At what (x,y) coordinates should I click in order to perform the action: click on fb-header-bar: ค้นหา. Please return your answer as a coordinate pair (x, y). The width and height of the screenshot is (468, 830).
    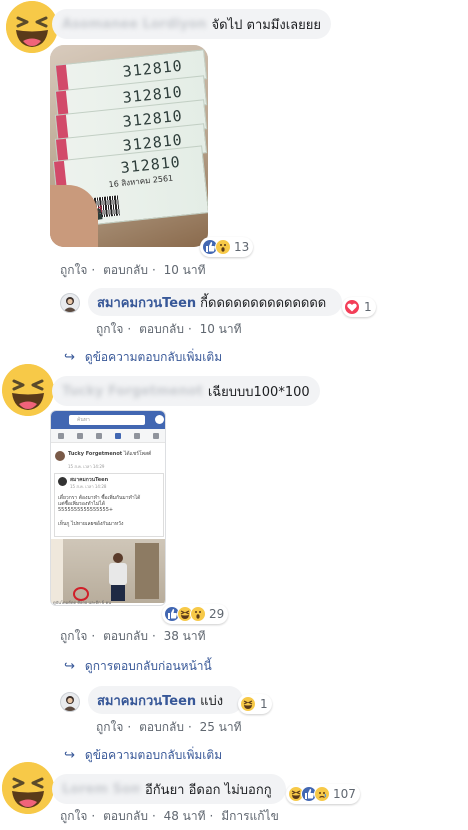
    Looking at the image, I should click on (108, 420).